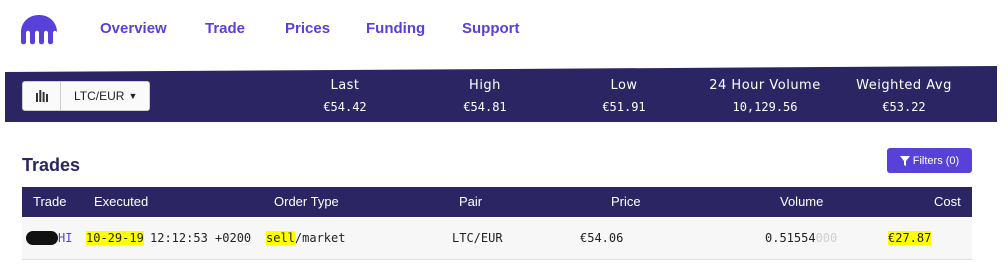 The image size is (1008, 272). I want to click on executed-time: 12:12:53 +0200, so click(201, 238).